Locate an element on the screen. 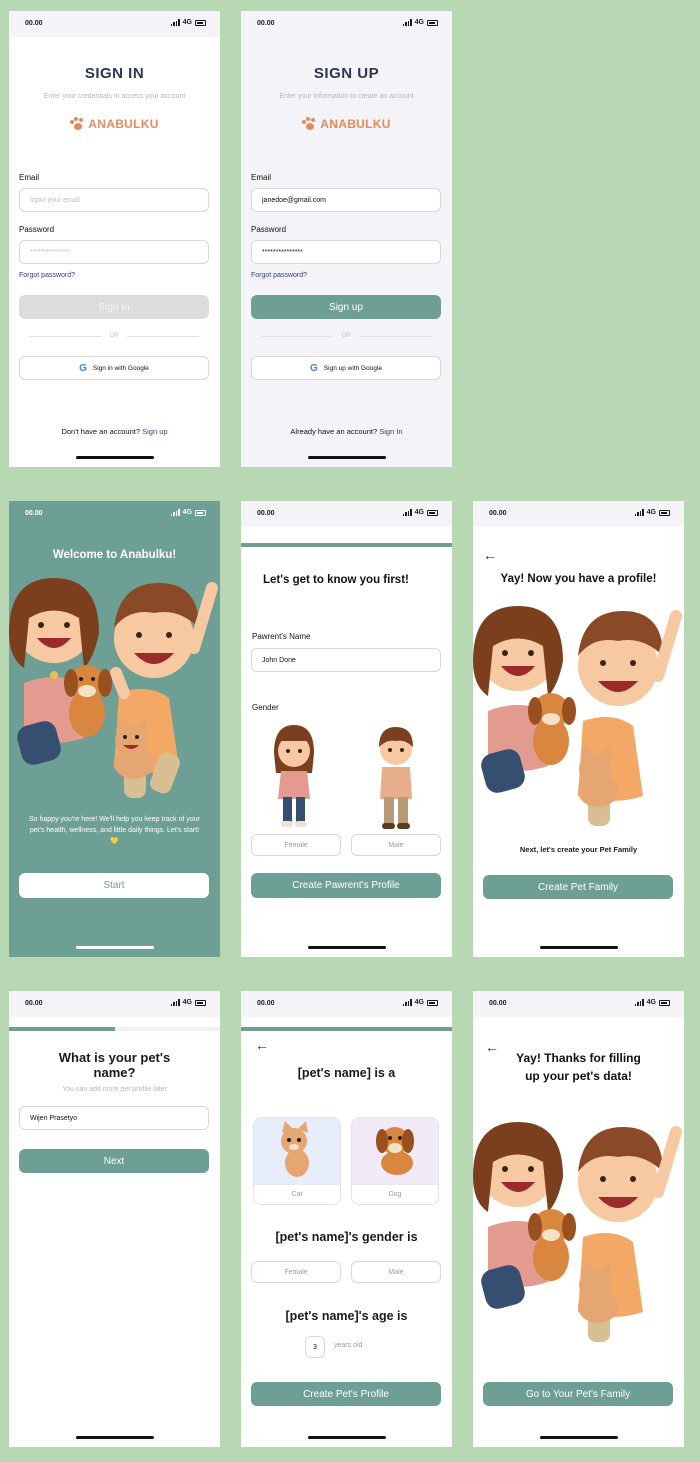  pet-name-field: Wijen Prasetyo is located at coordinates (114, 1118).